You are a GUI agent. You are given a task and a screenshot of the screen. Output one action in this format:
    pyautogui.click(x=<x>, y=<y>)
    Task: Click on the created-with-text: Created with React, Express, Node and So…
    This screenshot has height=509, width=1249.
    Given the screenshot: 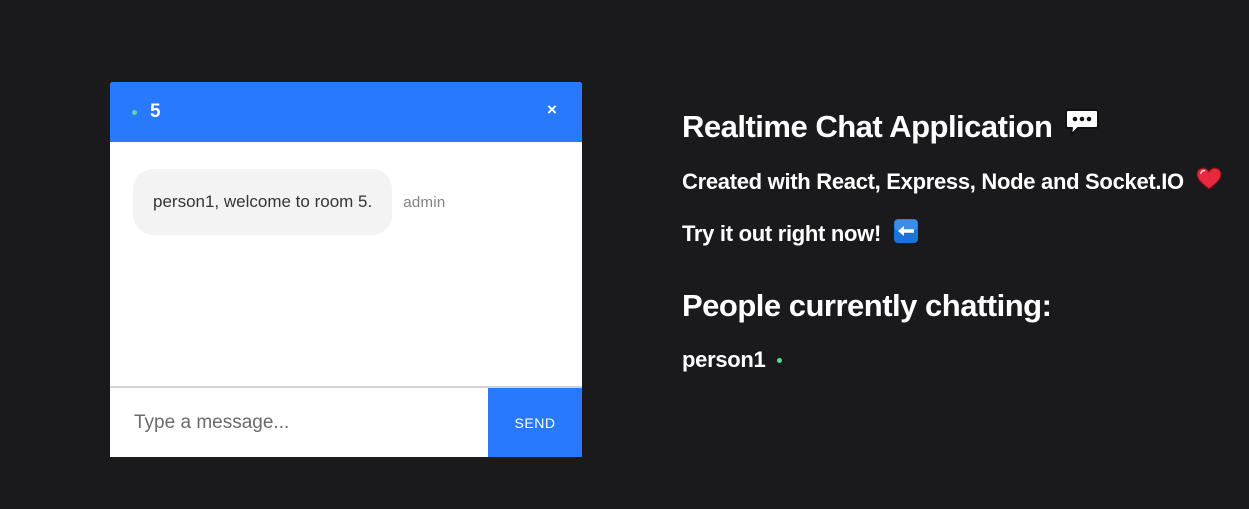 What is the action you would take?
    pyautogui.click(x=933, y=181)
    